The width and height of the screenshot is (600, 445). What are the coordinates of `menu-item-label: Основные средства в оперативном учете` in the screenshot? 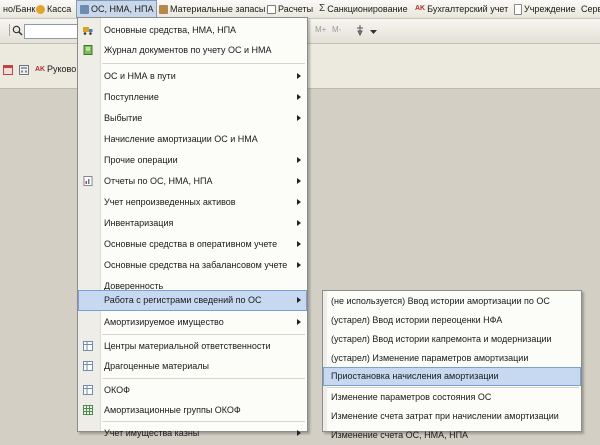 It's located at (191, 244).